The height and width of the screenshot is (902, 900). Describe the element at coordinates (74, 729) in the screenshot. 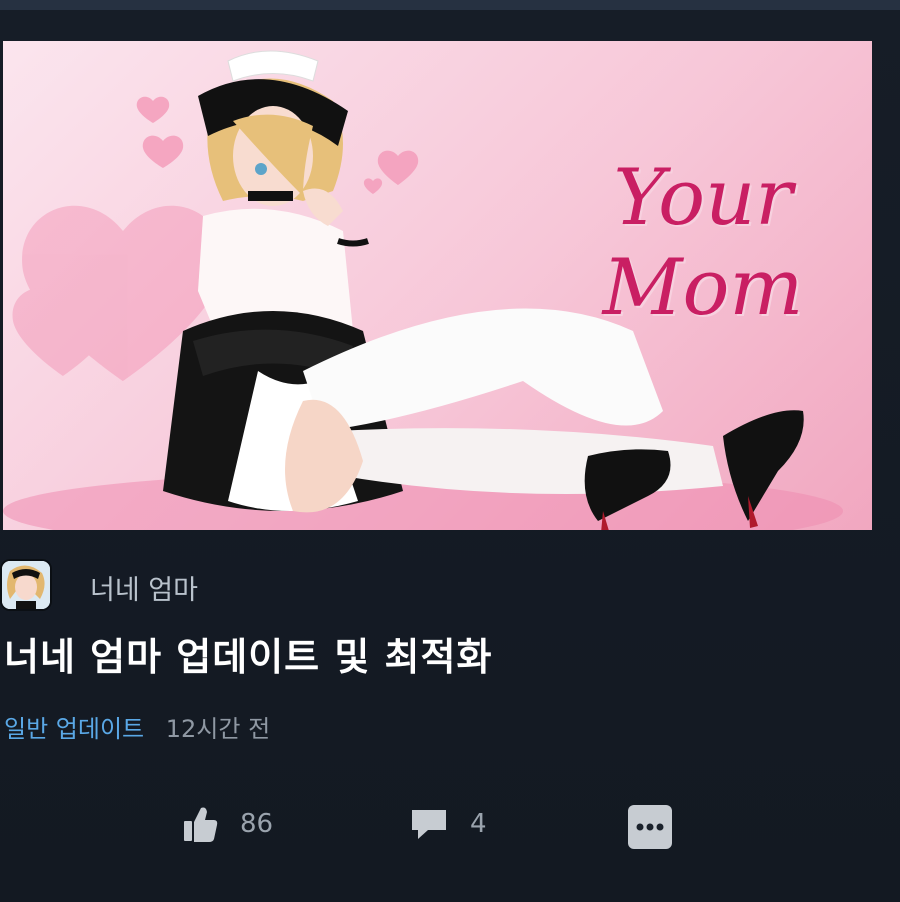

I see `category-link: 일반 업데이트` at that location.